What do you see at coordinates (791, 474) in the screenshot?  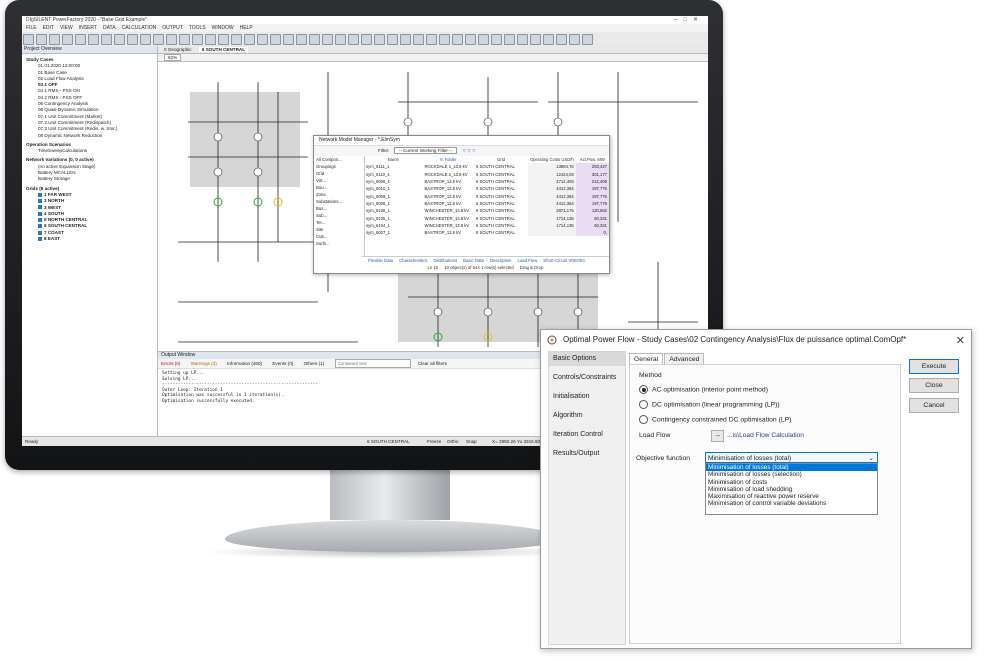 I see `objective-option: Minimisation of losses (selection)` at bounding box center [791, 474].